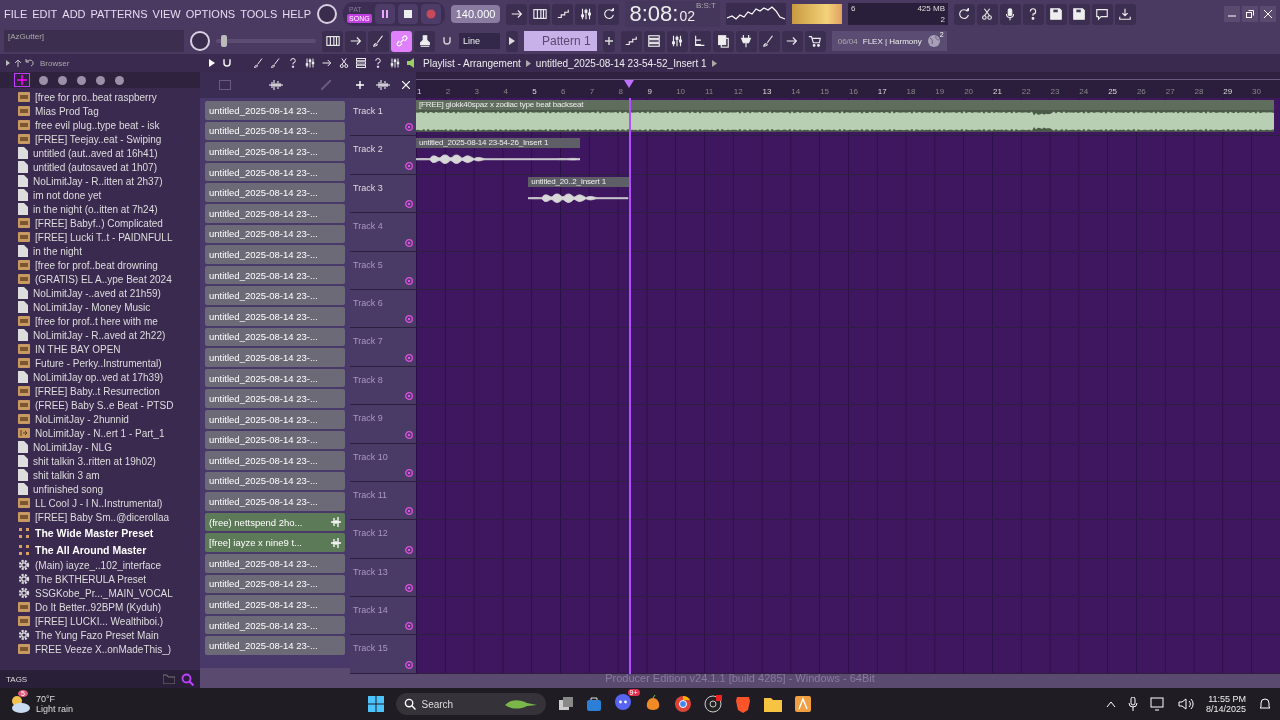  I want to click on browser-item: LL Cool J - I N..Instrumental), so click(109, 503).